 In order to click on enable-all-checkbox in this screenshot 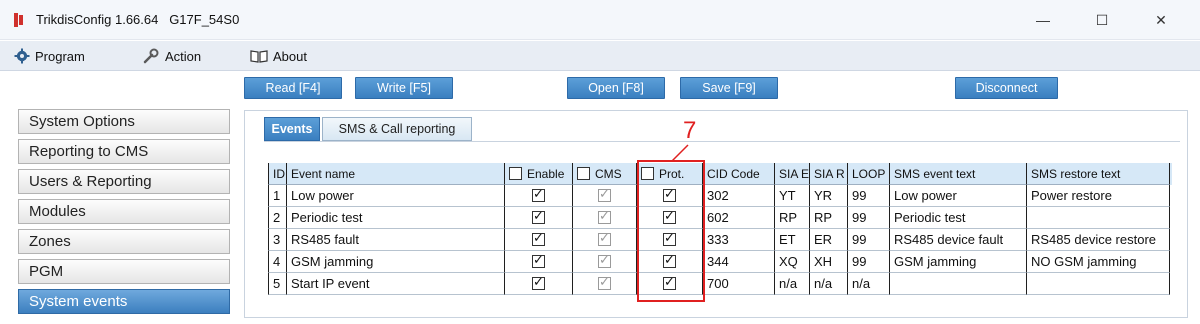, I will do `click(515, 173)`.